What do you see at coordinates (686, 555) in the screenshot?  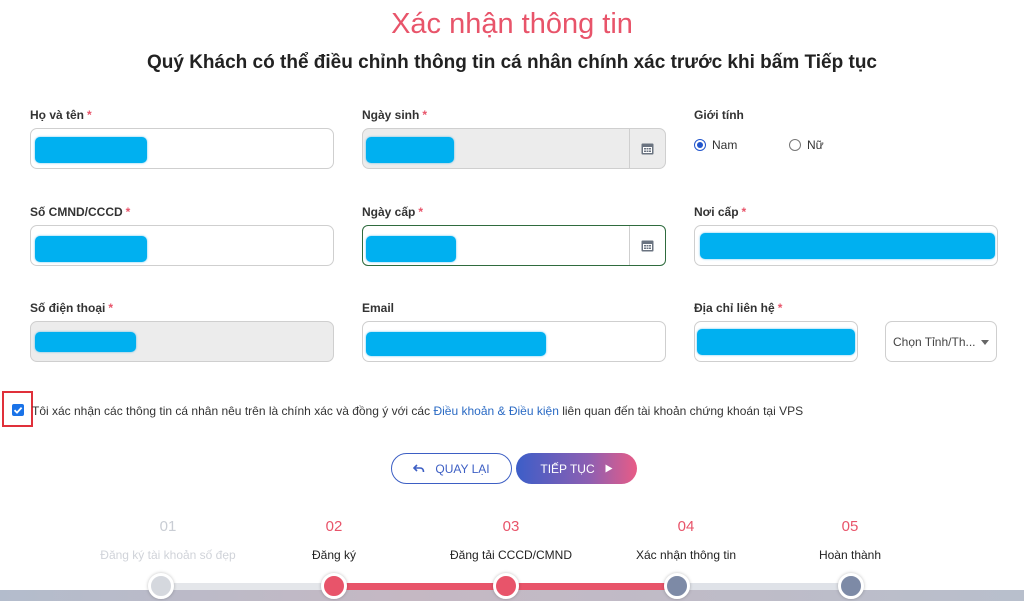 I see `step-4-label: Xác nhận thông tin` at bounding box center [686, 555].